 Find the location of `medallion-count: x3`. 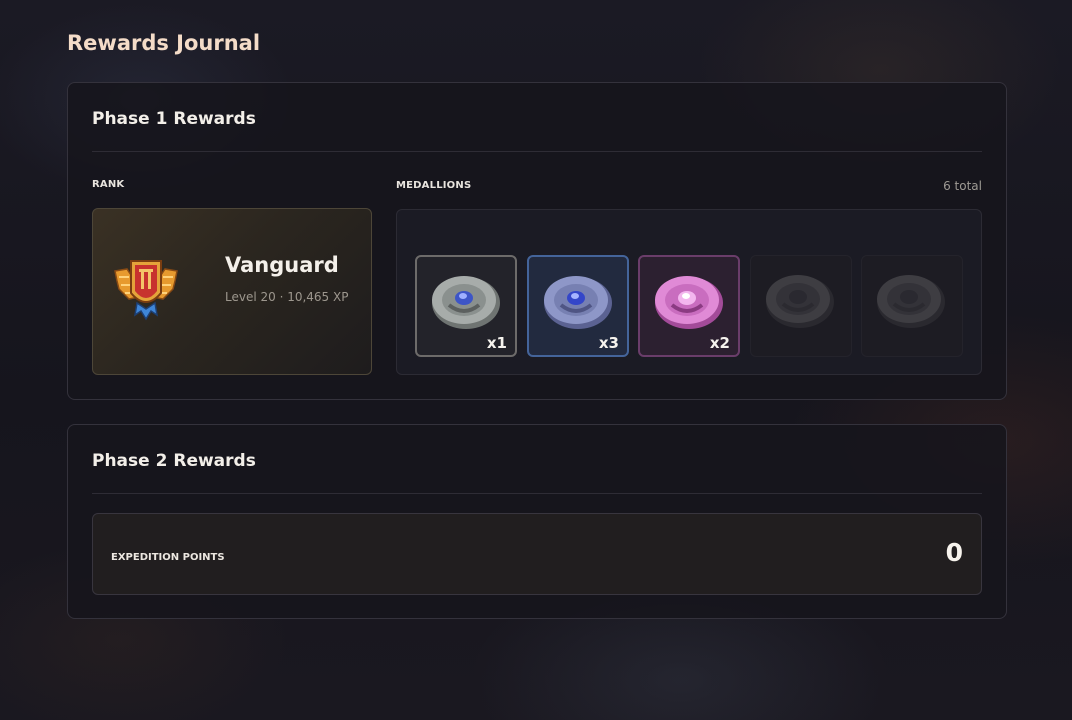

medallion-count: x3 is located at coordinates (608, 343).